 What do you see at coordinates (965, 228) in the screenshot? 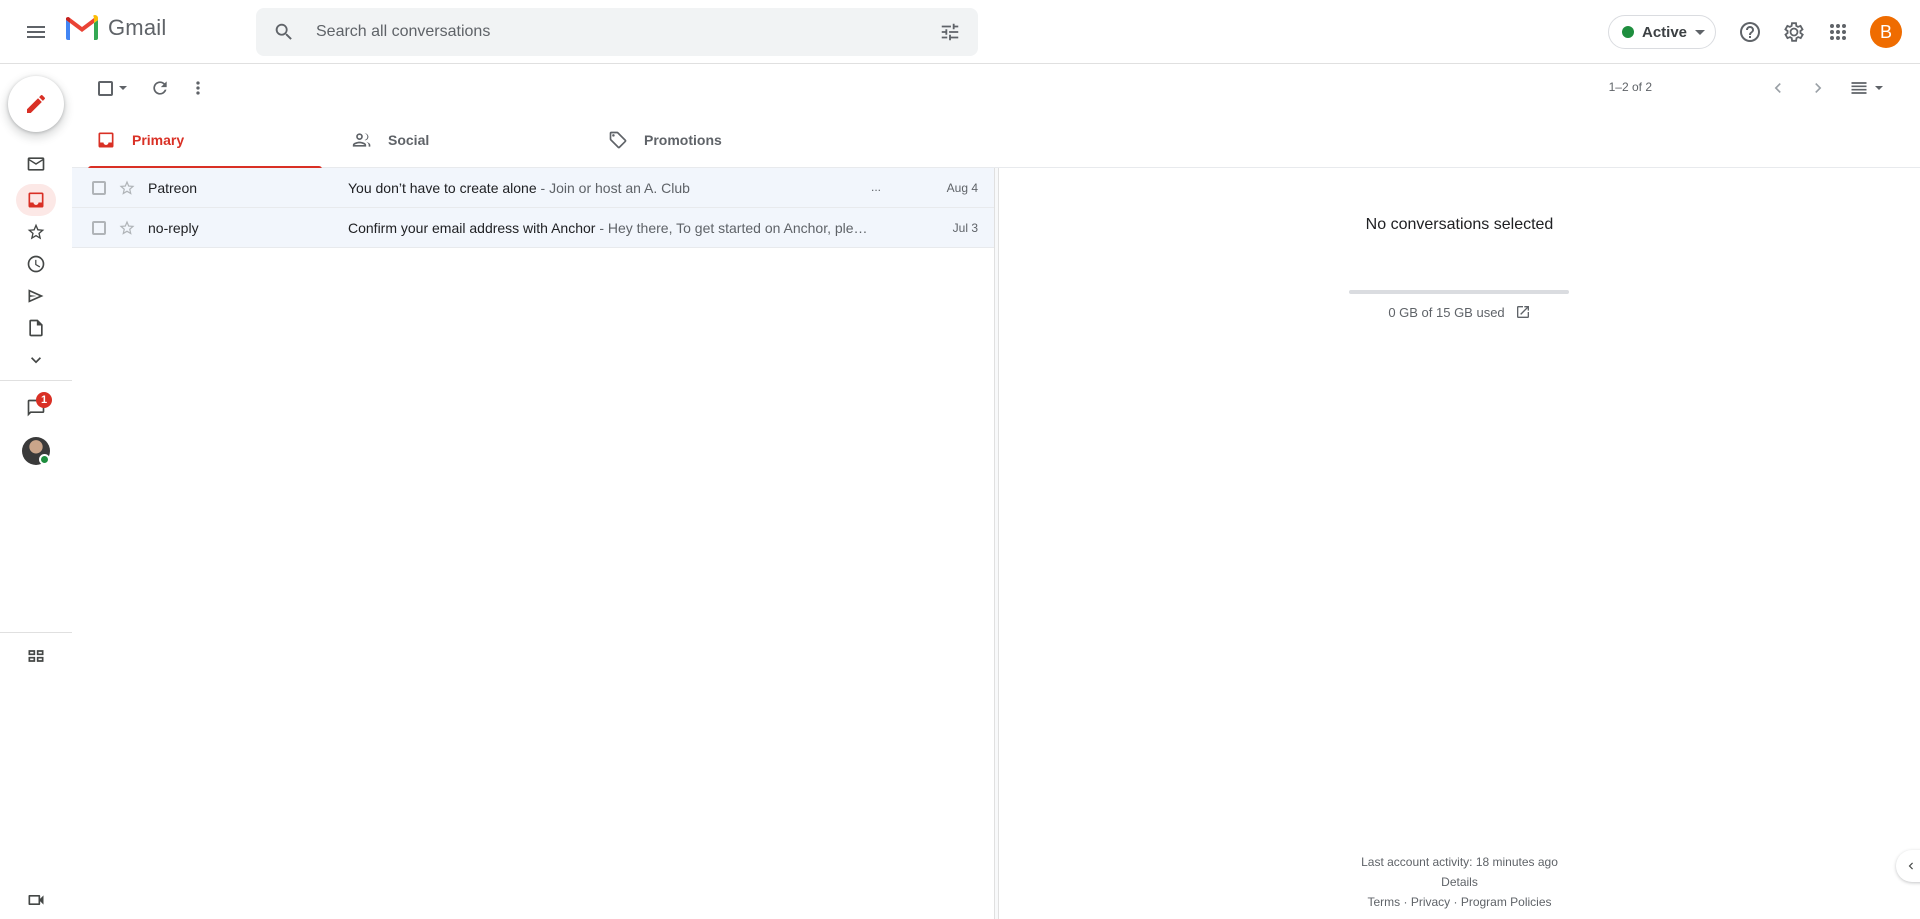
I see `message-date: Jul 3` at bounding box center [965, 228].